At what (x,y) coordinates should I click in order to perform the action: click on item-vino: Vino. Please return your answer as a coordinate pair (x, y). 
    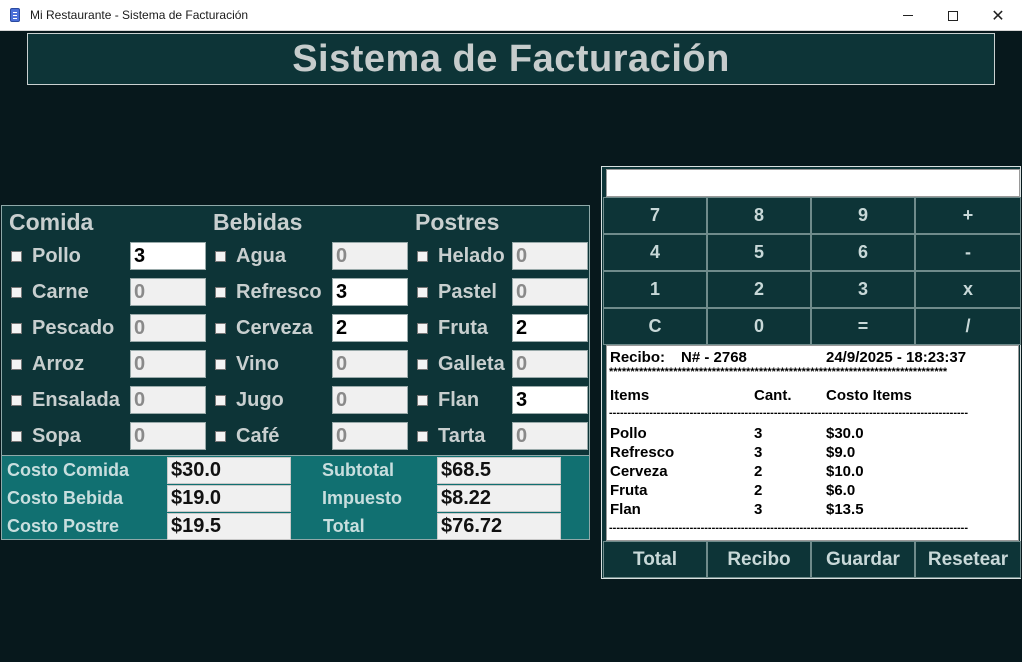
    Looking at the image, I should click on (247, 364).